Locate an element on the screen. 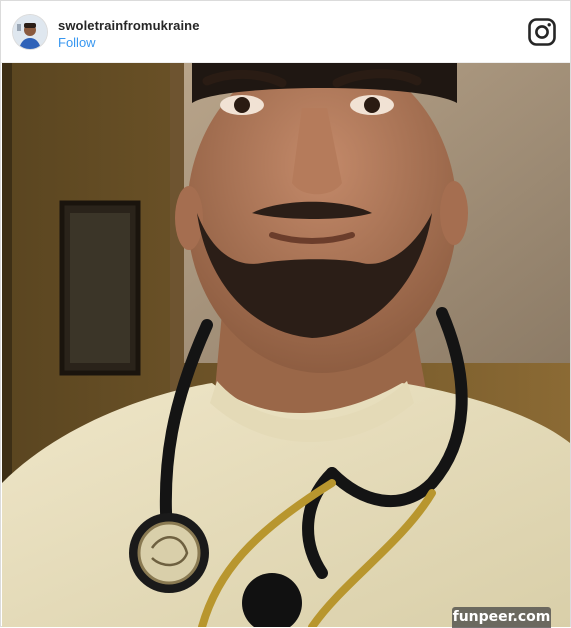  post-header: swoletrainfromukraine Follow is located at coordinates (285, 32).